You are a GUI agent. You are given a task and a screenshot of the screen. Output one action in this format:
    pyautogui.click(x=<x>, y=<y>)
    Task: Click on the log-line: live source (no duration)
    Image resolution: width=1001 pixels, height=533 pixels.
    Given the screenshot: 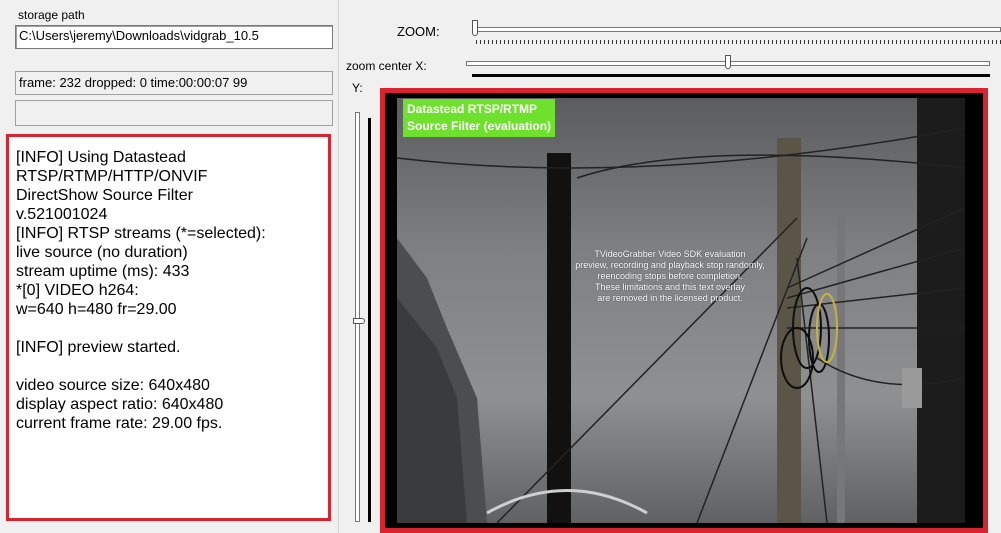 What is the action you would take?
    pyautogui.click(x=102, y=252)
    